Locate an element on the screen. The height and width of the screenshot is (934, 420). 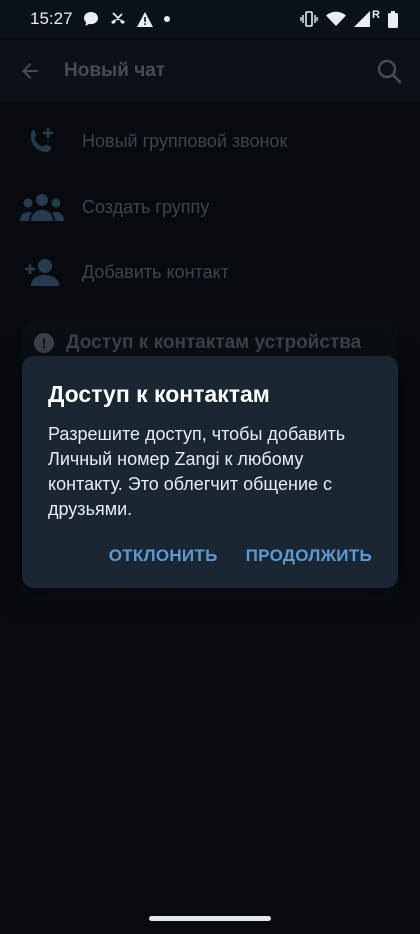
dialog-actions: ОТКЛОНИТЬ ПРОДОЛЖИТЬ is located at coordinates (240, 556).